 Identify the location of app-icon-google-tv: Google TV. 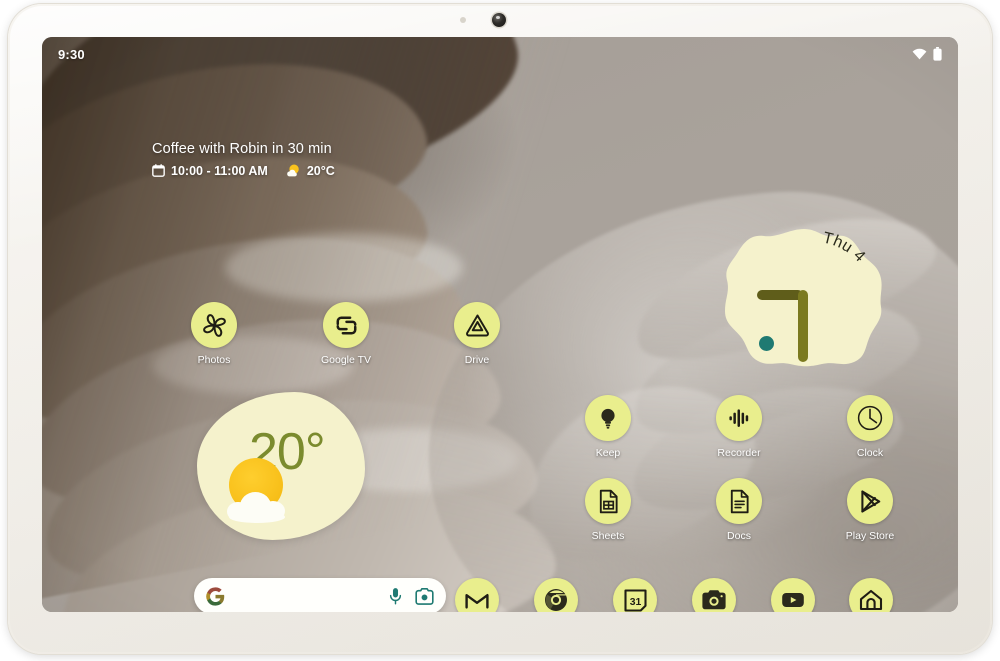
(346, 334).